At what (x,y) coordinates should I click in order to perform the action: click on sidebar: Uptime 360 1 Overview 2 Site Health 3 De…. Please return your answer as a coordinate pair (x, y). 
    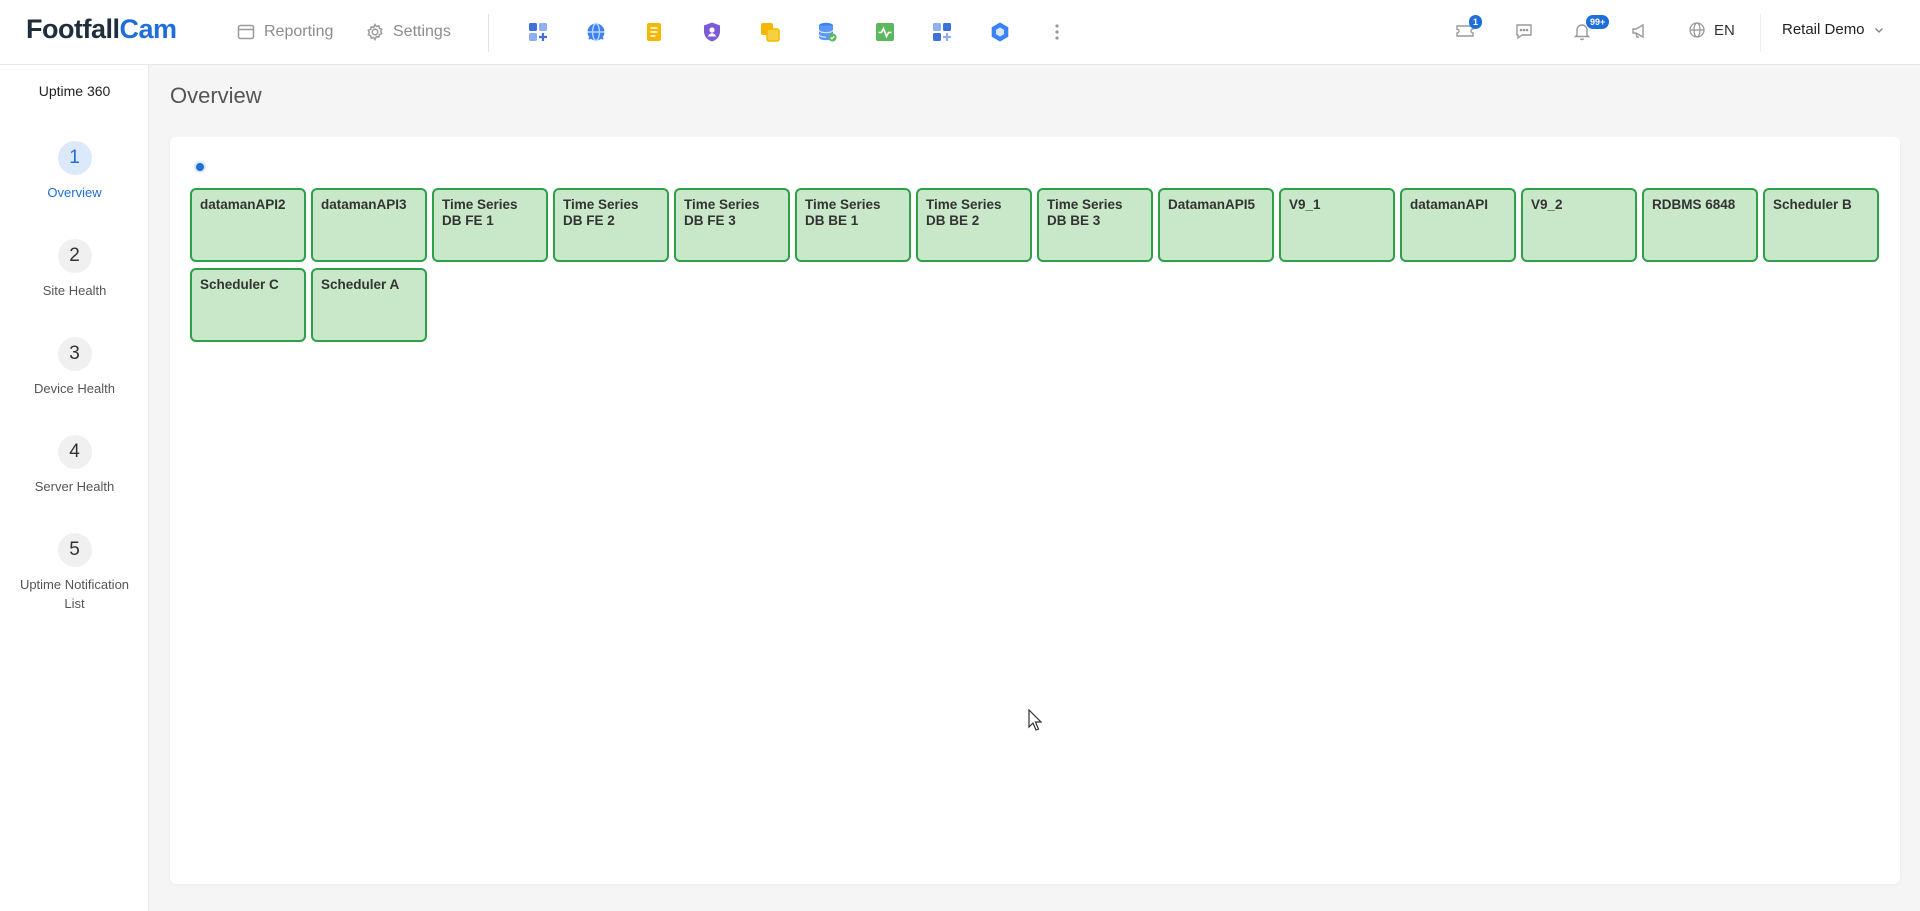
    Looking at the image, I should click on (74, 488).